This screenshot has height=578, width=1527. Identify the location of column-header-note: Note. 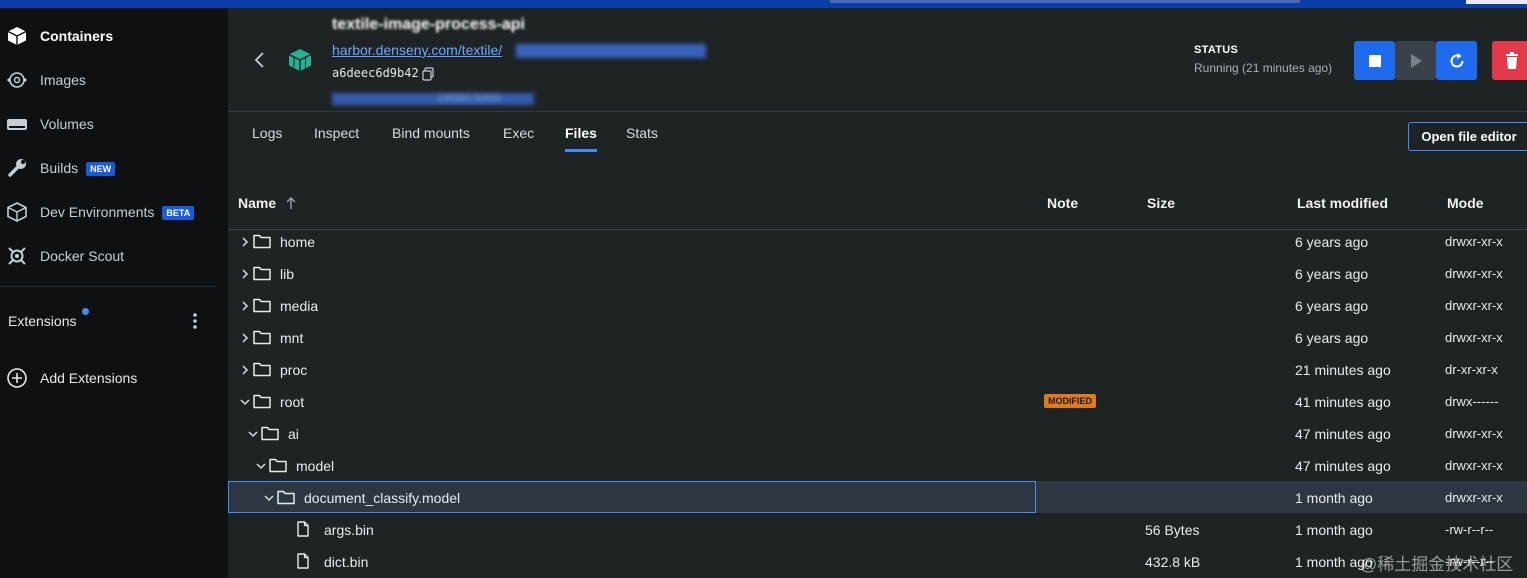
(1062, 203).